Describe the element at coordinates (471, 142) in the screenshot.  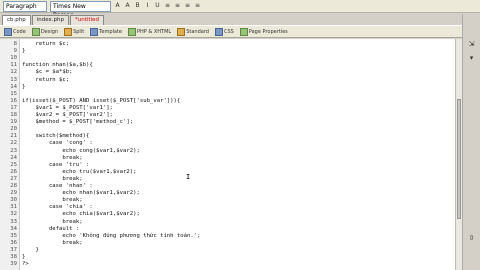
I see `right-panel: ⇲ ▾ ⇳` at that location.